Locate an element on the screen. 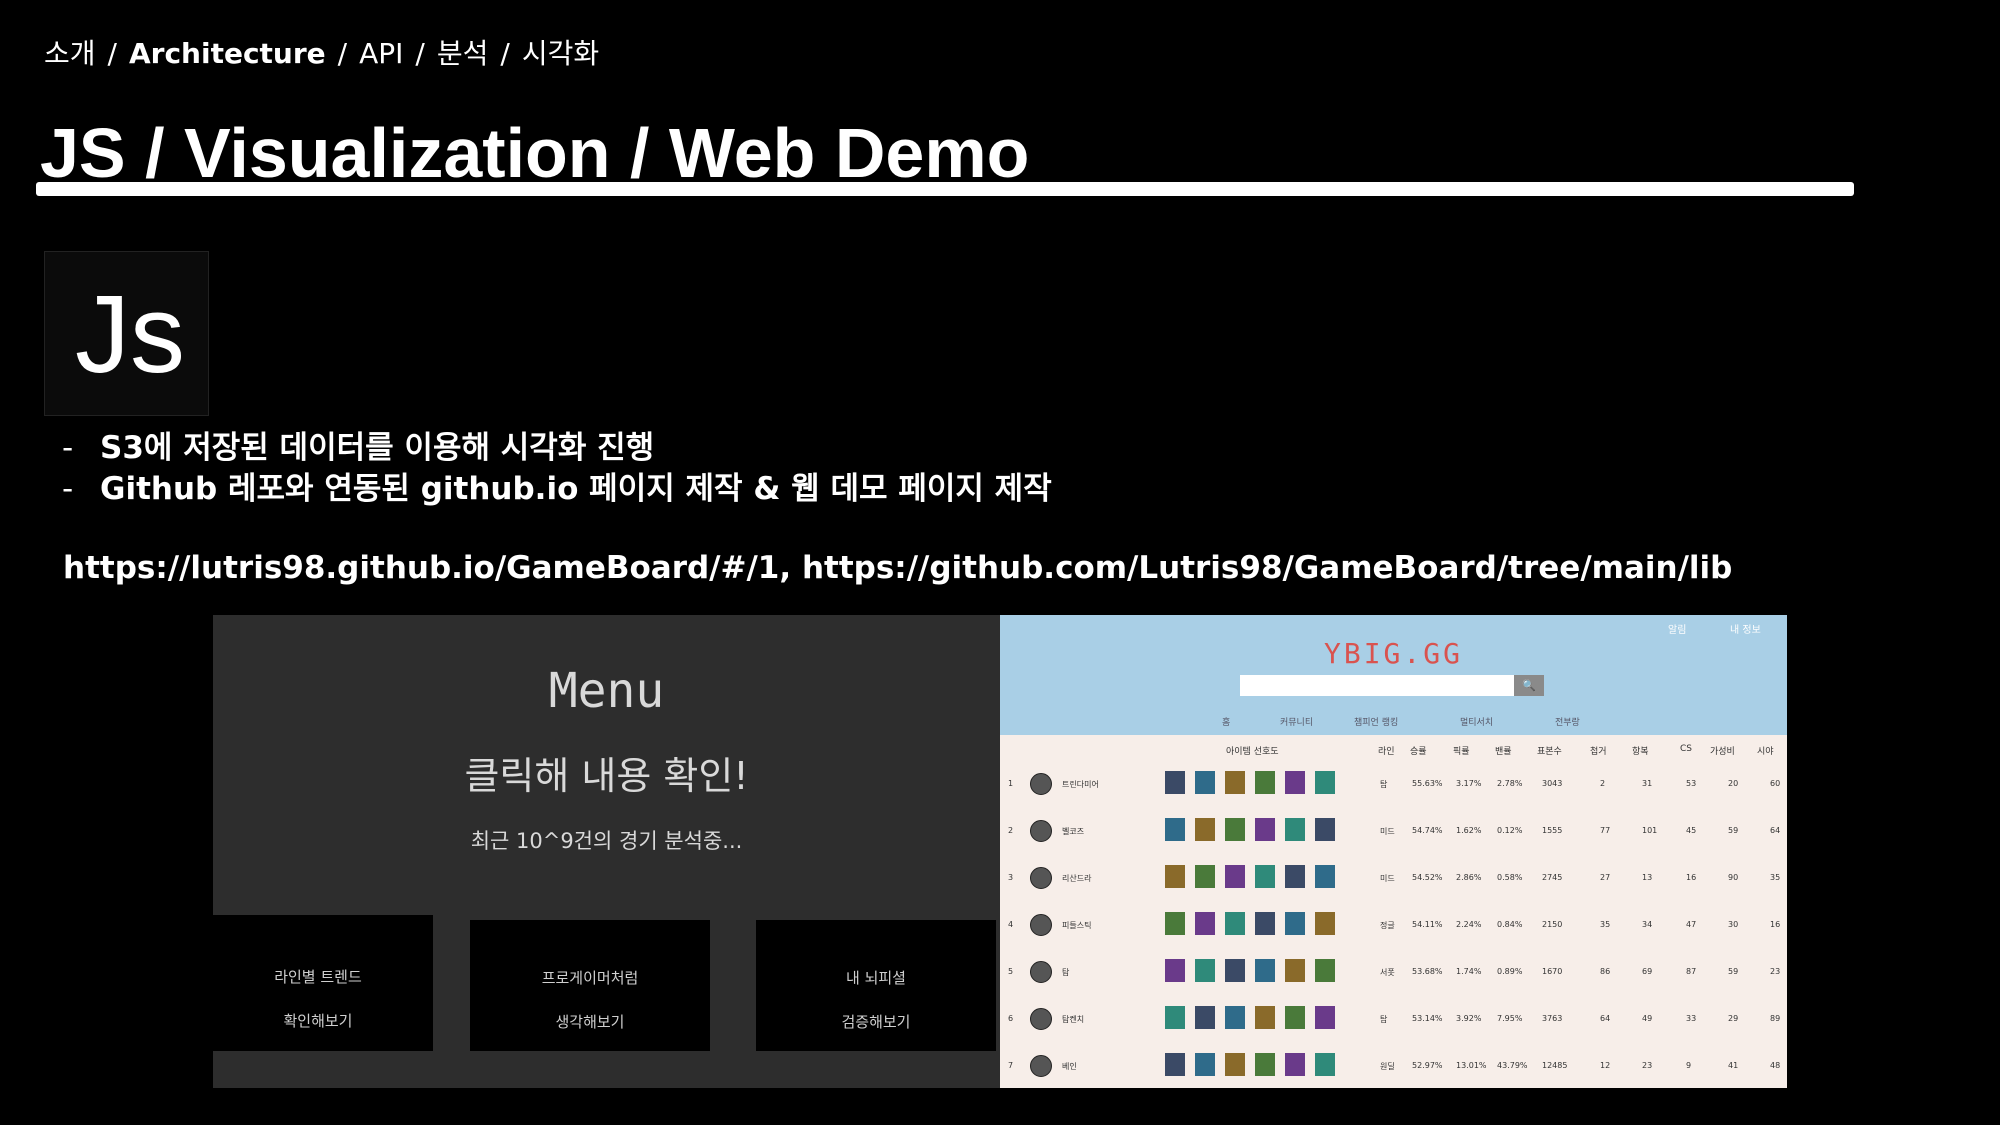 The image size is (2000, 1125). menu-card-pro-gamer: 프로게이머처럼 생각해보기 is located at coordinates (590, 985).